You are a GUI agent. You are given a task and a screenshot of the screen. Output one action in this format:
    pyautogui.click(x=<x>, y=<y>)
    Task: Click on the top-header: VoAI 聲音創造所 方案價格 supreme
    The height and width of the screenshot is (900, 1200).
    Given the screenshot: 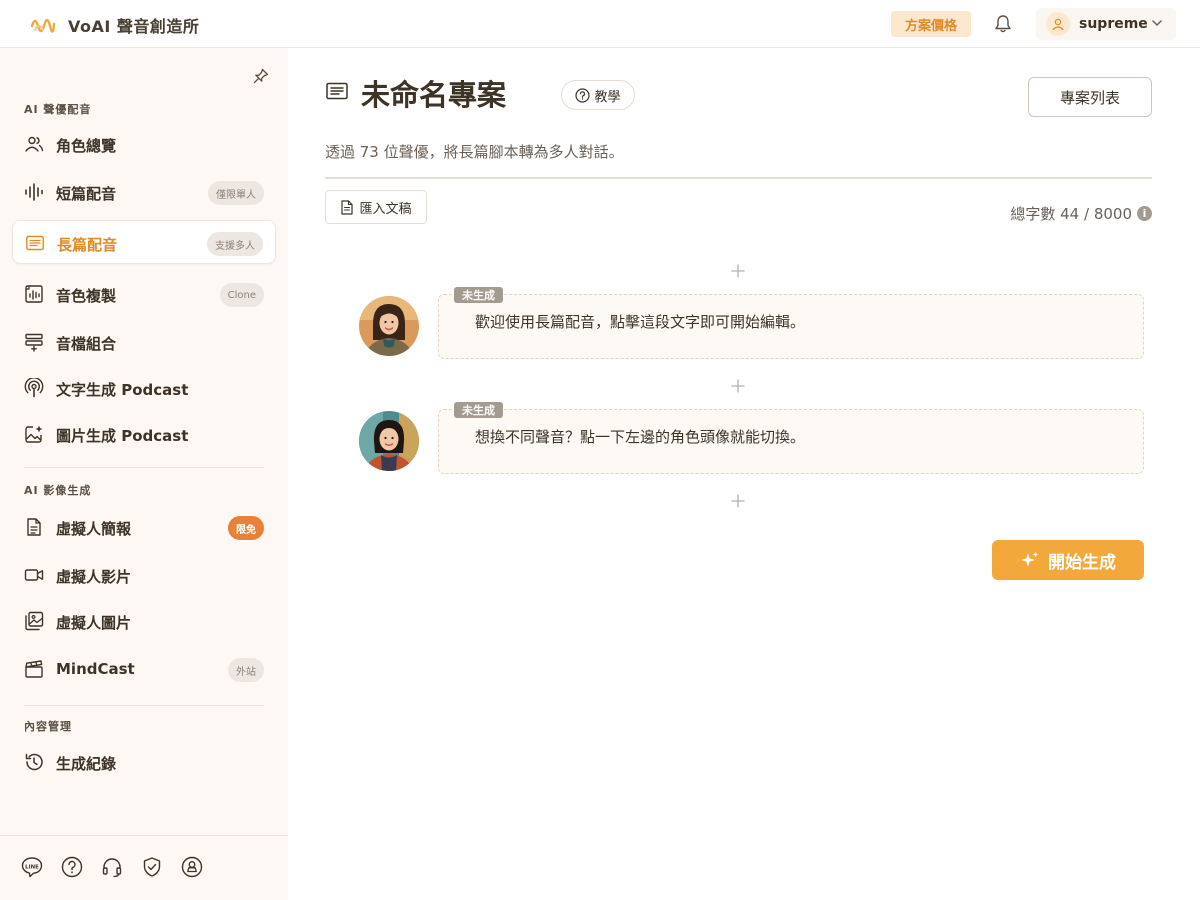 What is the action you would take?
    pyautogui.click(x=600, y=24)
    